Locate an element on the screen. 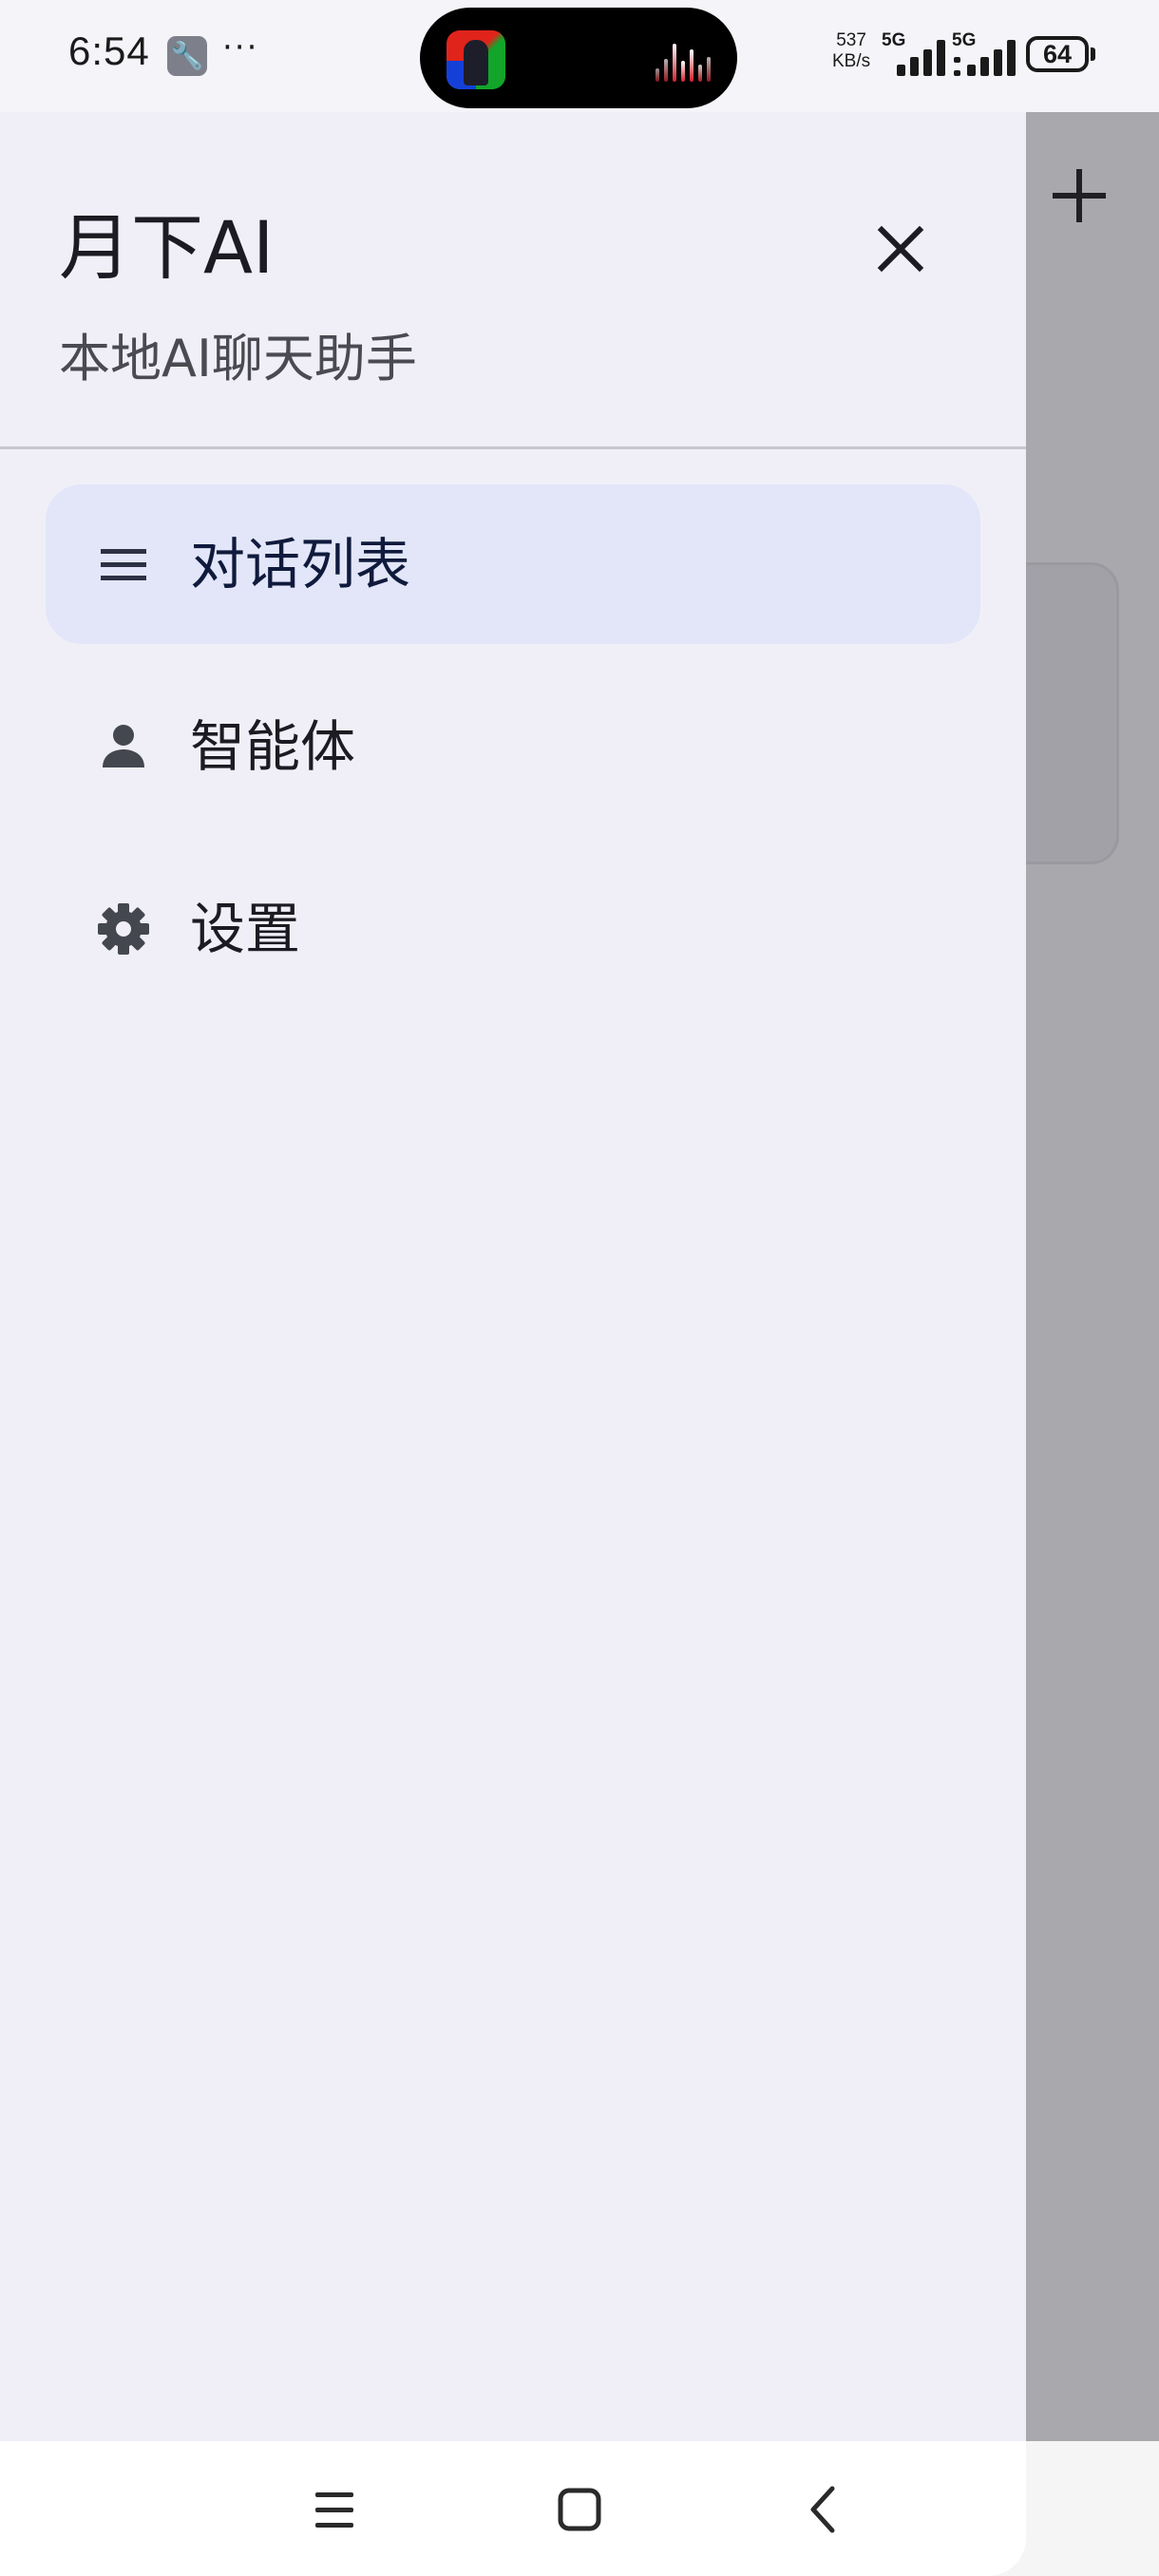 This screenshot has width=1159, height=2576. menu-icon is located at coordinates (123, 564).